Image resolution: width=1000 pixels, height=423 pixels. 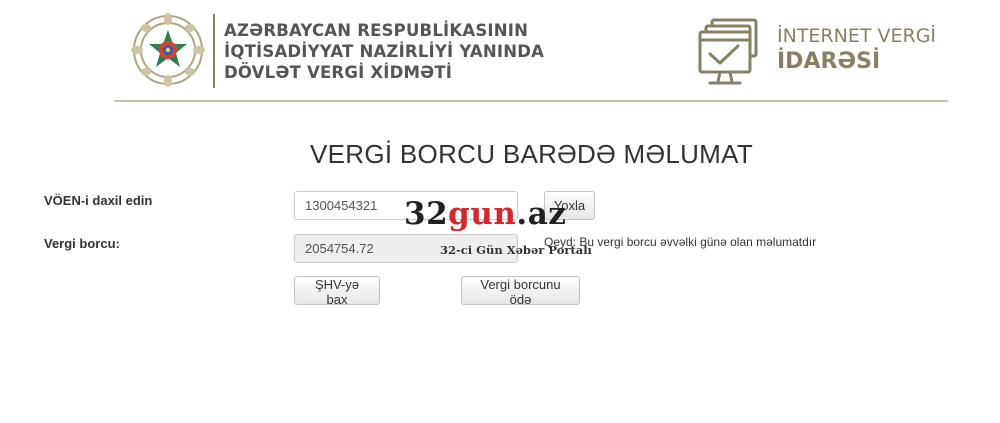 What do you see at coordinates (857, 36) in the screenshot?
I see `portal-title-line-1: İNTERNET VERGİ` at bounding box center [857, 36].